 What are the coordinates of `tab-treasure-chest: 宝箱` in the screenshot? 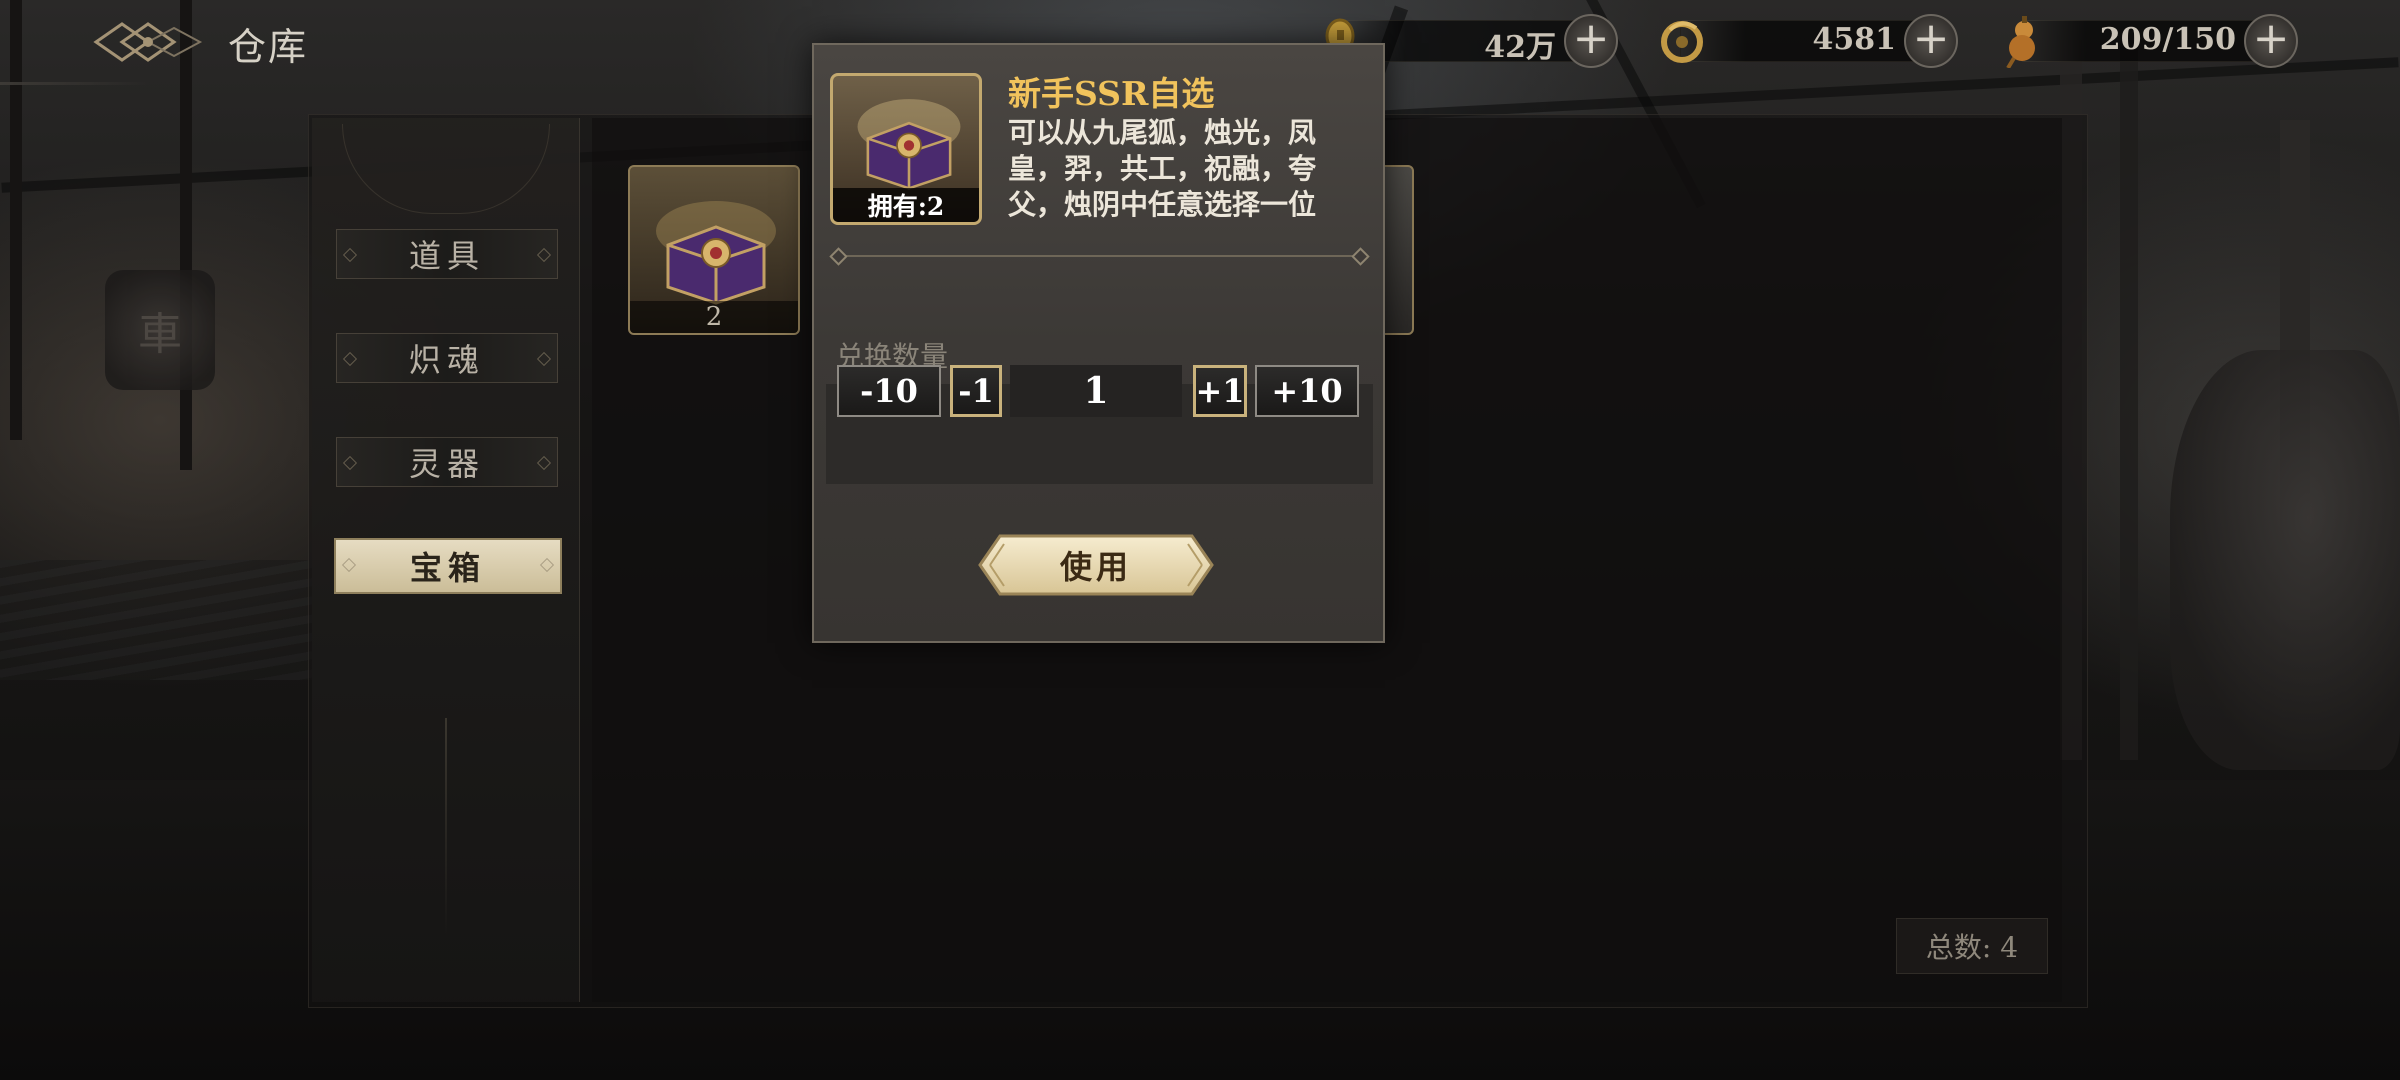 It's located at (448, 566).